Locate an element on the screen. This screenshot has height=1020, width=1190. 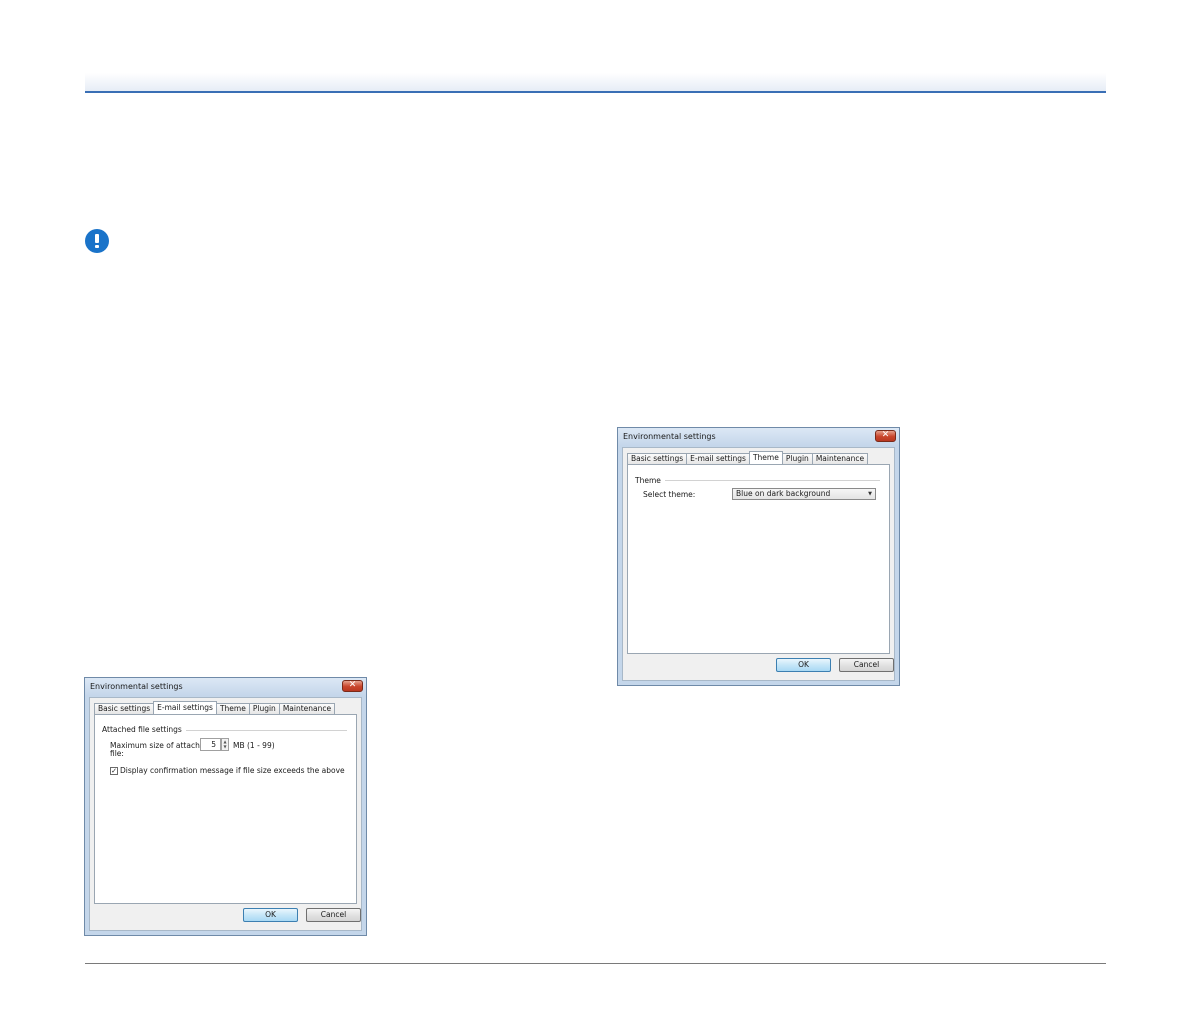
chevron-down-icon: ▼ is located at coordinates (870, 494).